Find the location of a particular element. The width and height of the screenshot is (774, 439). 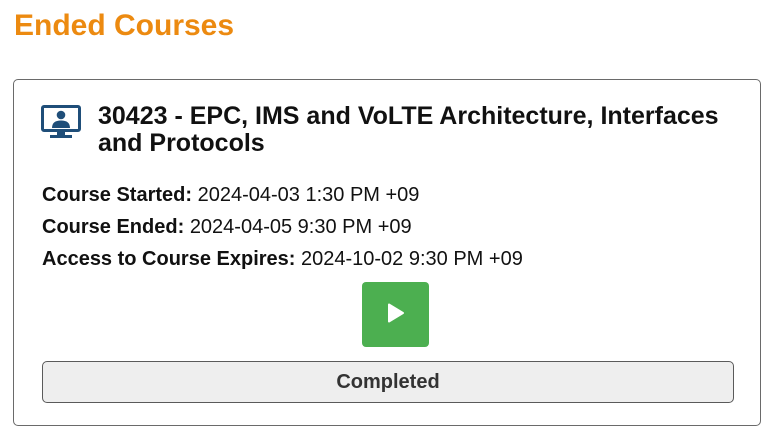

play-icon is located at coordinates (396, 314).